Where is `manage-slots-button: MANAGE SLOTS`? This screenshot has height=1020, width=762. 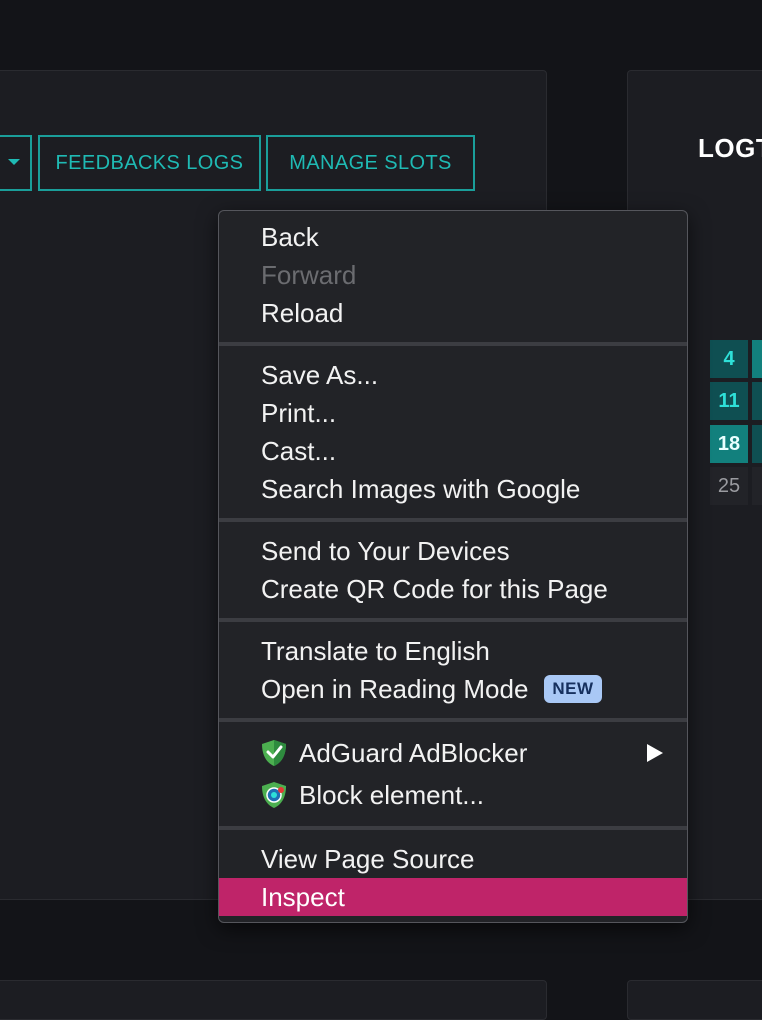
manage-slots-button: MANAGE SLOTS is located at coordinates (370, 163).